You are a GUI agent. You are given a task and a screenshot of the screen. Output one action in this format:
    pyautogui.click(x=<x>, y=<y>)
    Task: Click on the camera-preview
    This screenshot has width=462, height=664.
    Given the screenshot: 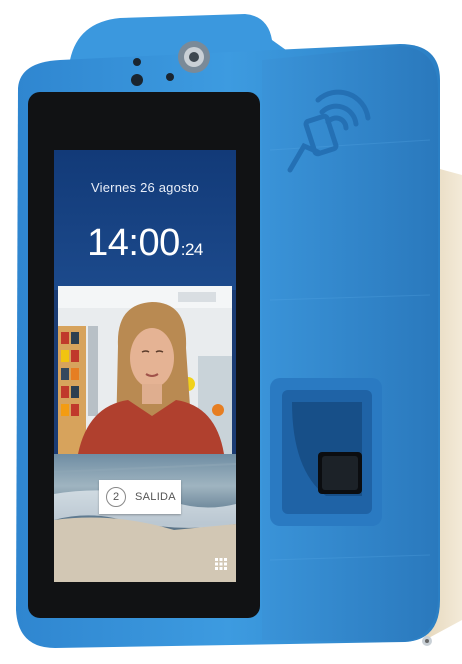 What is the action you would take?
    pyautogui.click(x=145, y=370)
    